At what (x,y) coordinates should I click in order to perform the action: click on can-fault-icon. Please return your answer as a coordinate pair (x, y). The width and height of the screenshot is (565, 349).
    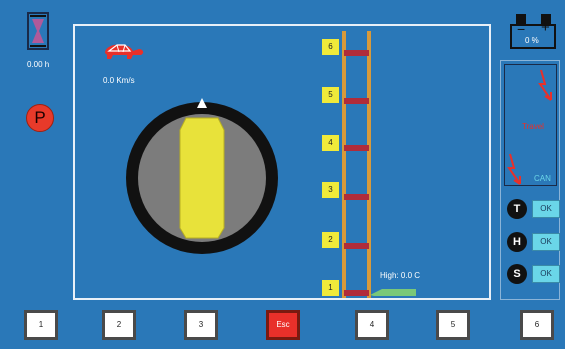
    Looking at the image, I should click on (514, 169).